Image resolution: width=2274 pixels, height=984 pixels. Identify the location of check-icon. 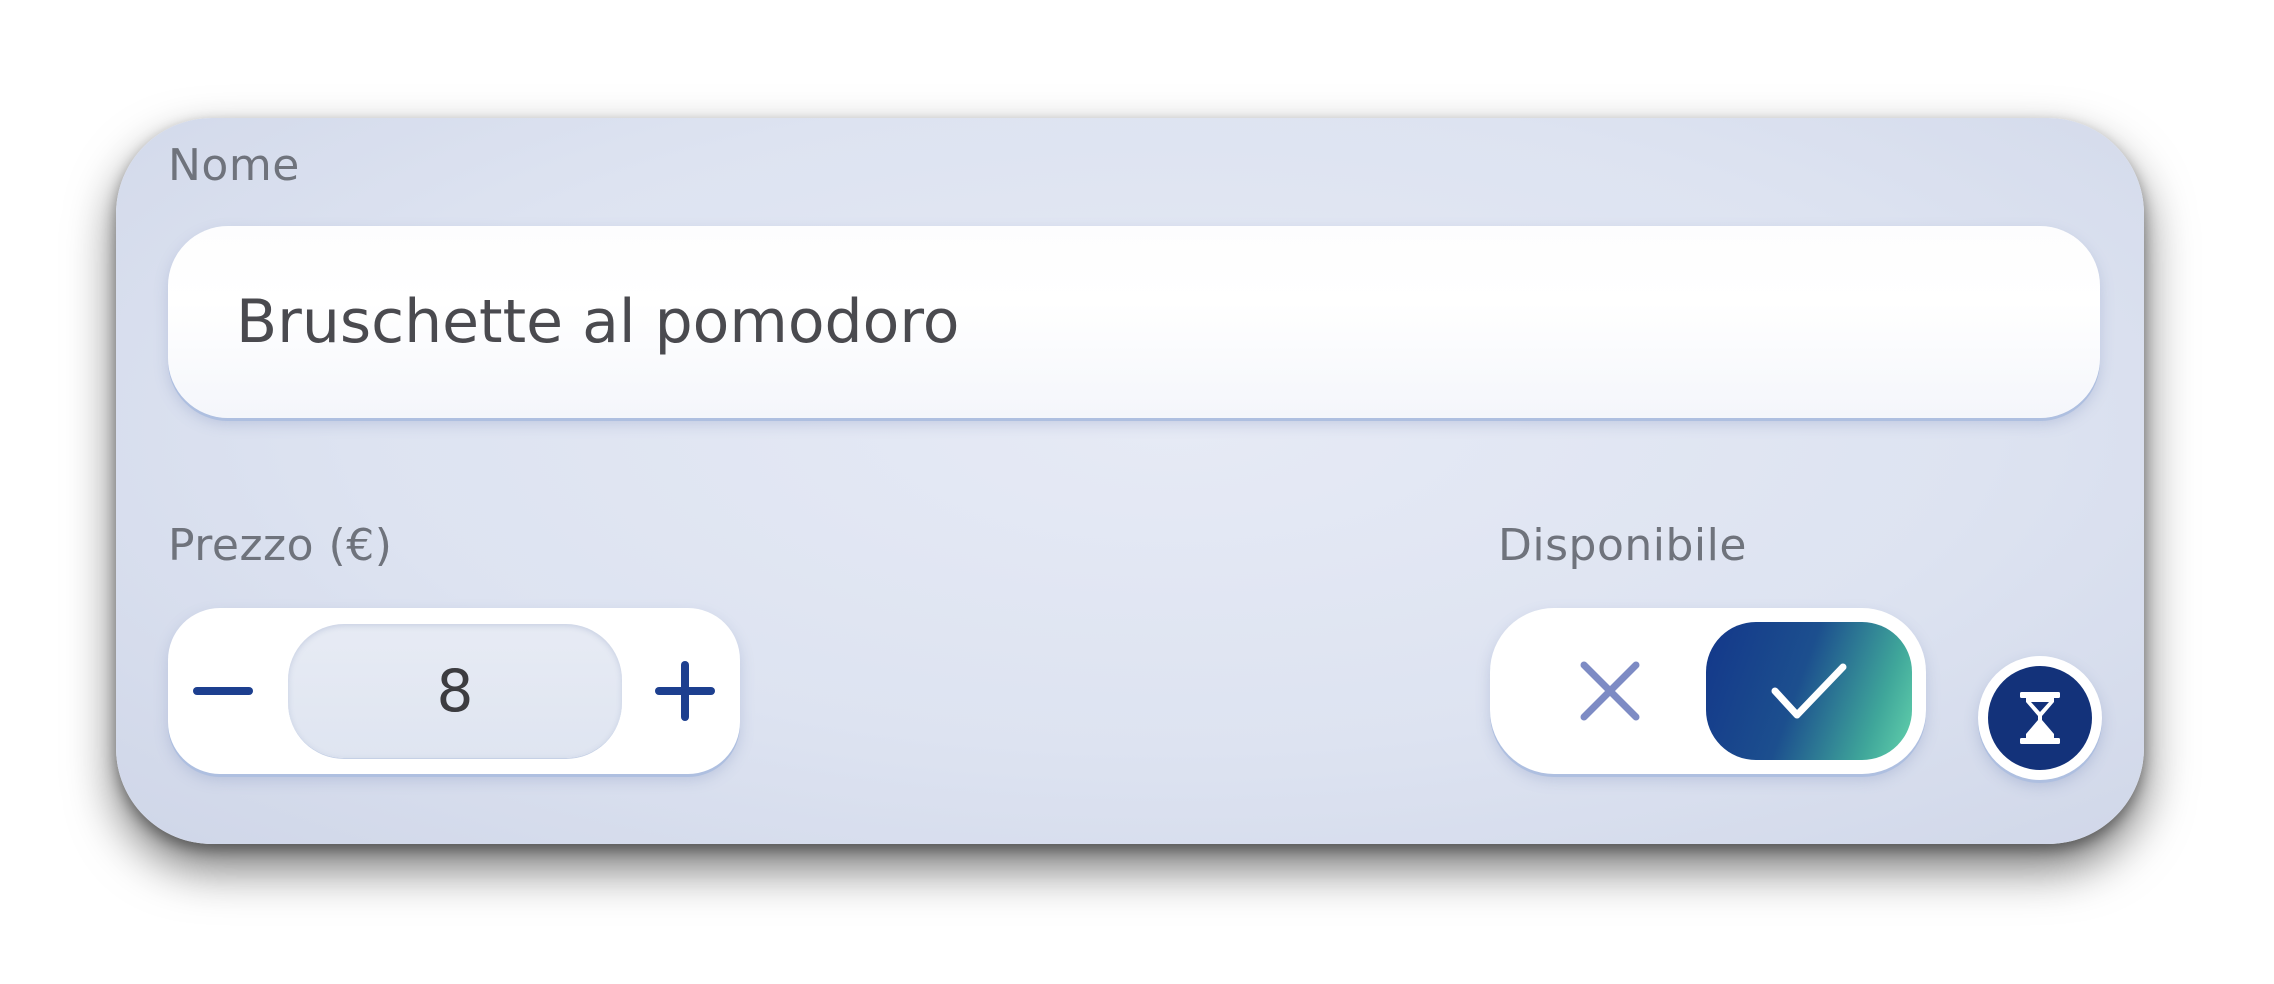
(1809, 691).